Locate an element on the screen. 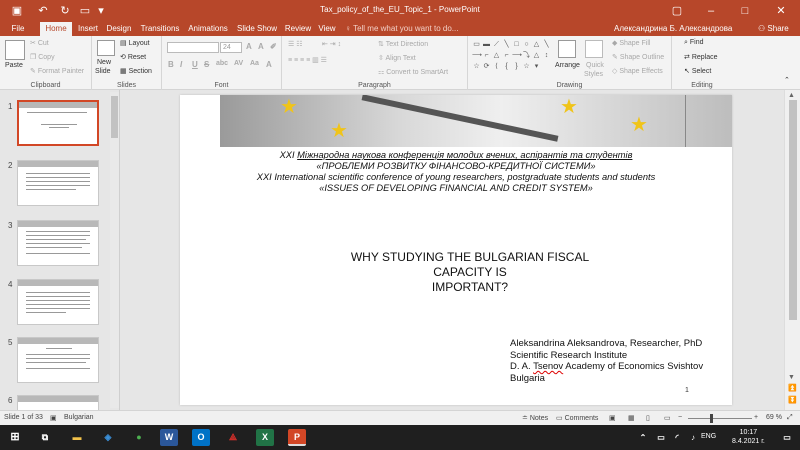  text-shadow-button: abc is located at coordinates (222, 63).